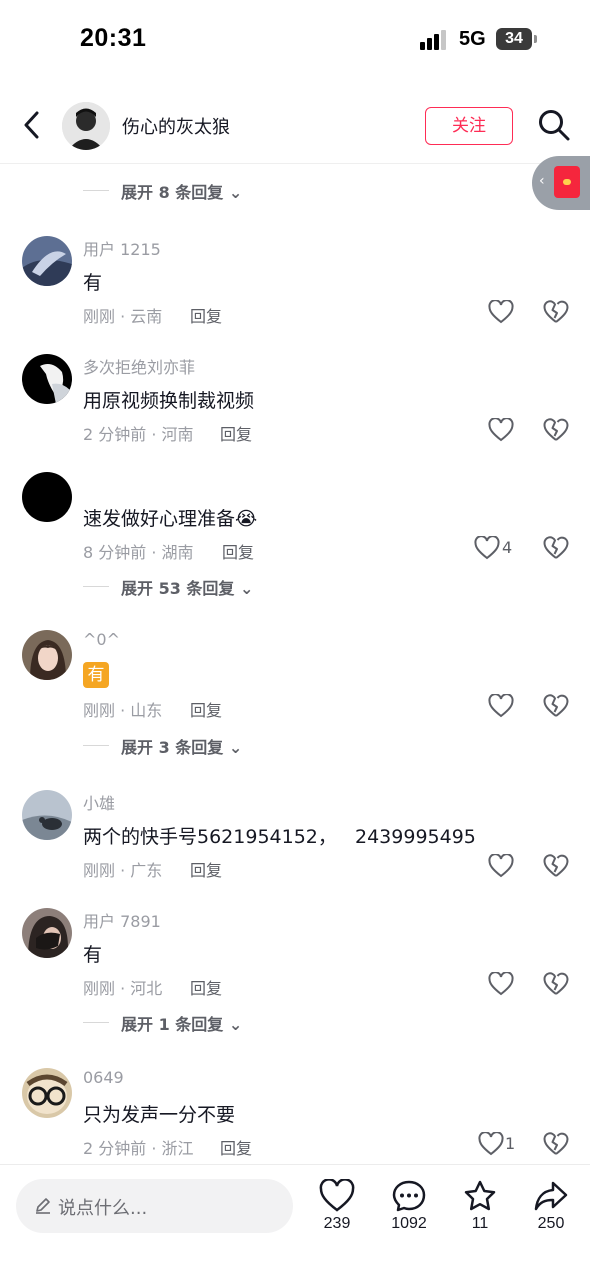  Describe the element at coordinates (480, 1195) in the screenshot. I see `star-icon` at that location.